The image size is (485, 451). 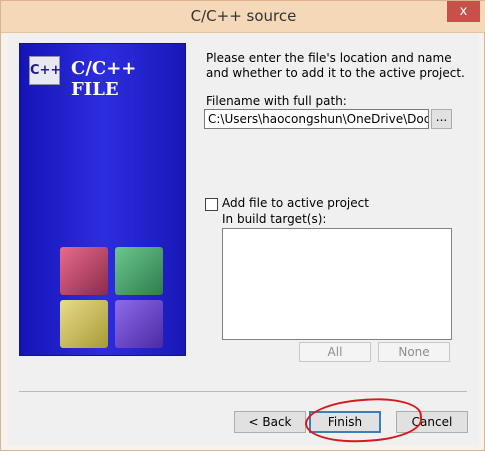 I want to click on add-to-project-label: Add file to active project, so click(x=295, y=203).